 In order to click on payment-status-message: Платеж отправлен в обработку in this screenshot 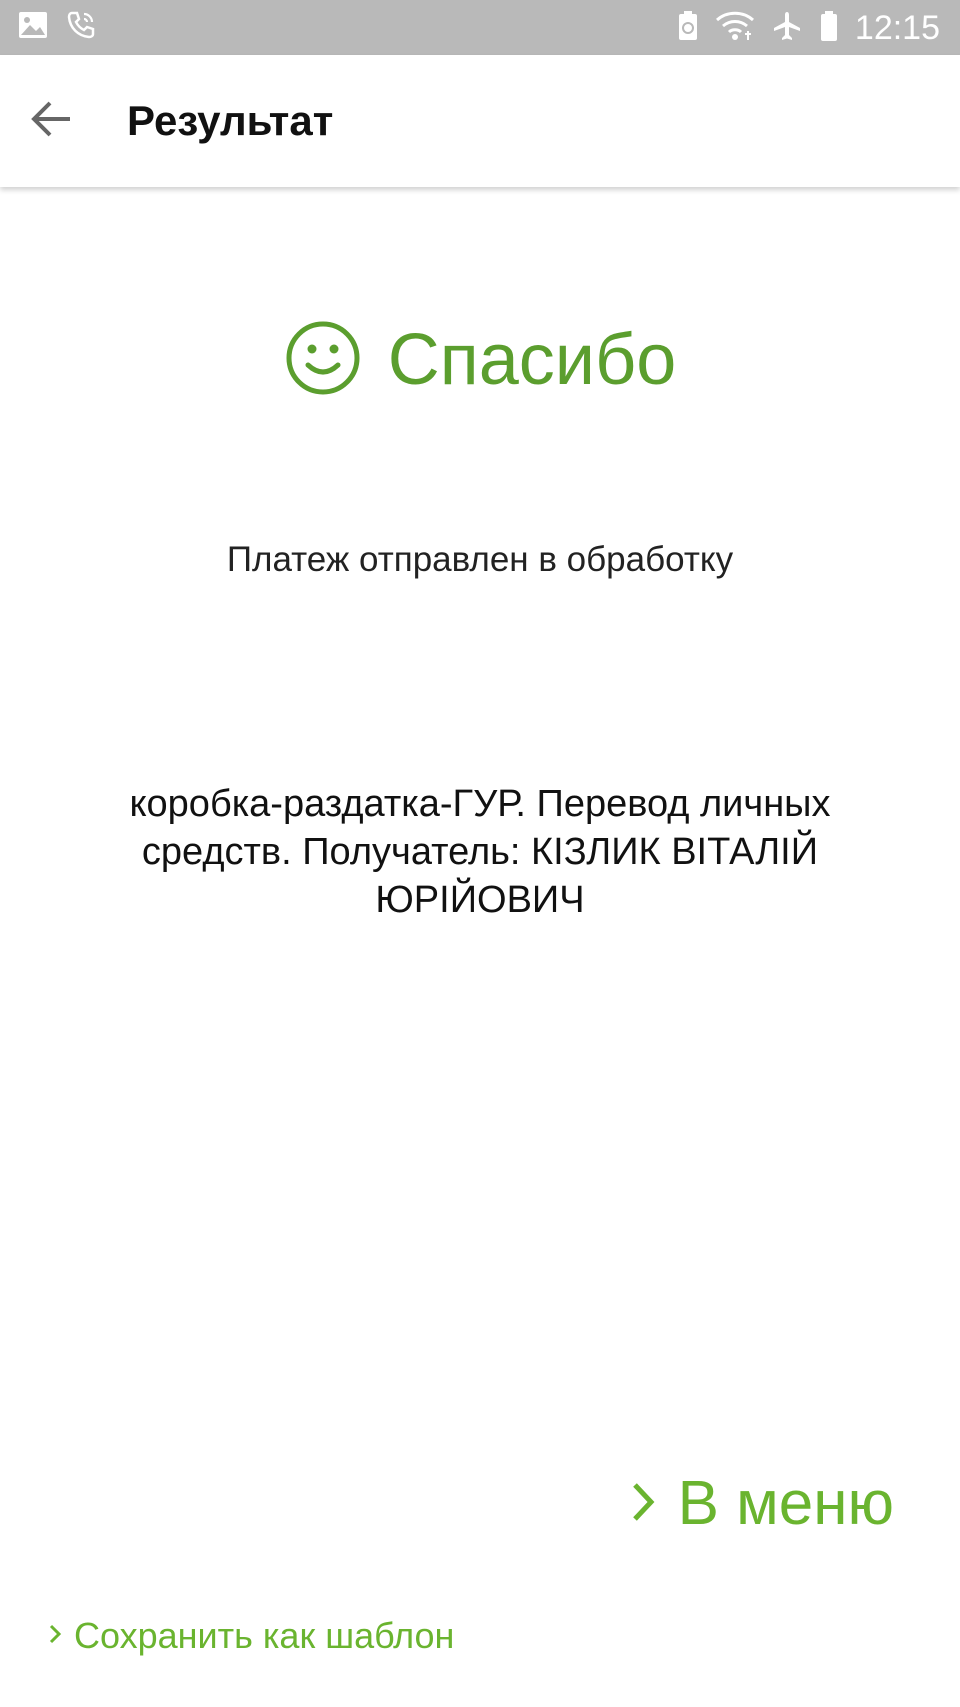, I will do `click(480, 559)`.